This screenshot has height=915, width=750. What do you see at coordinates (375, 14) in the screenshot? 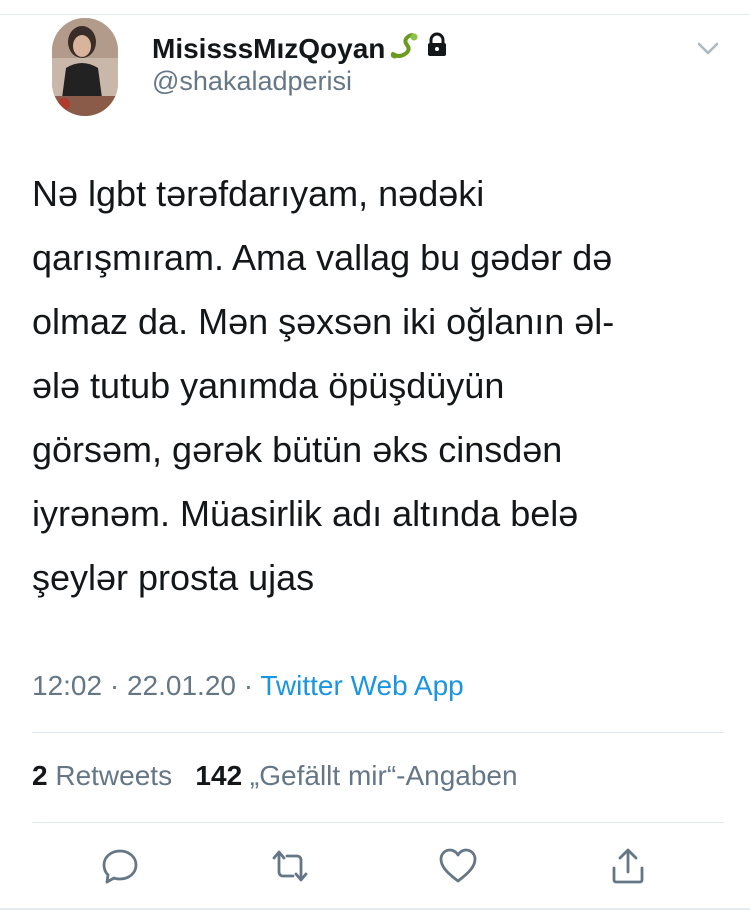
I see `top-divider` at bounding box center [375, 14].